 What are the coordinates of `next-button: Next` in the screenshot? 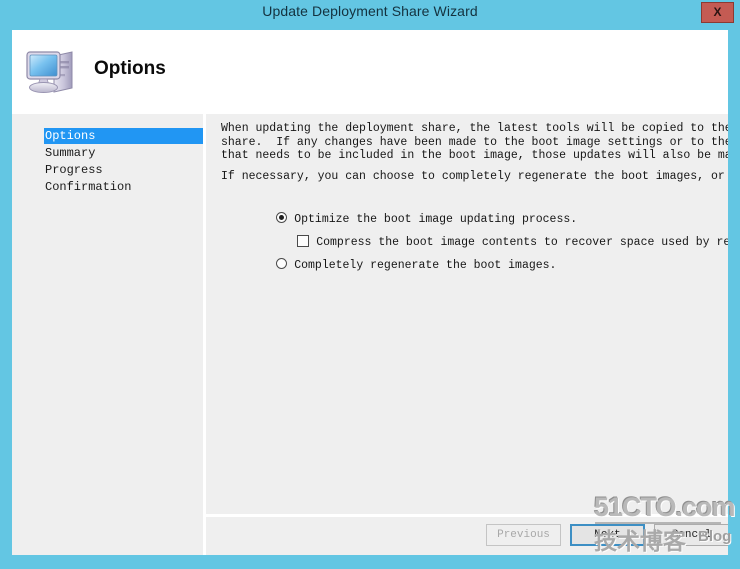 It's located at (607, 535).